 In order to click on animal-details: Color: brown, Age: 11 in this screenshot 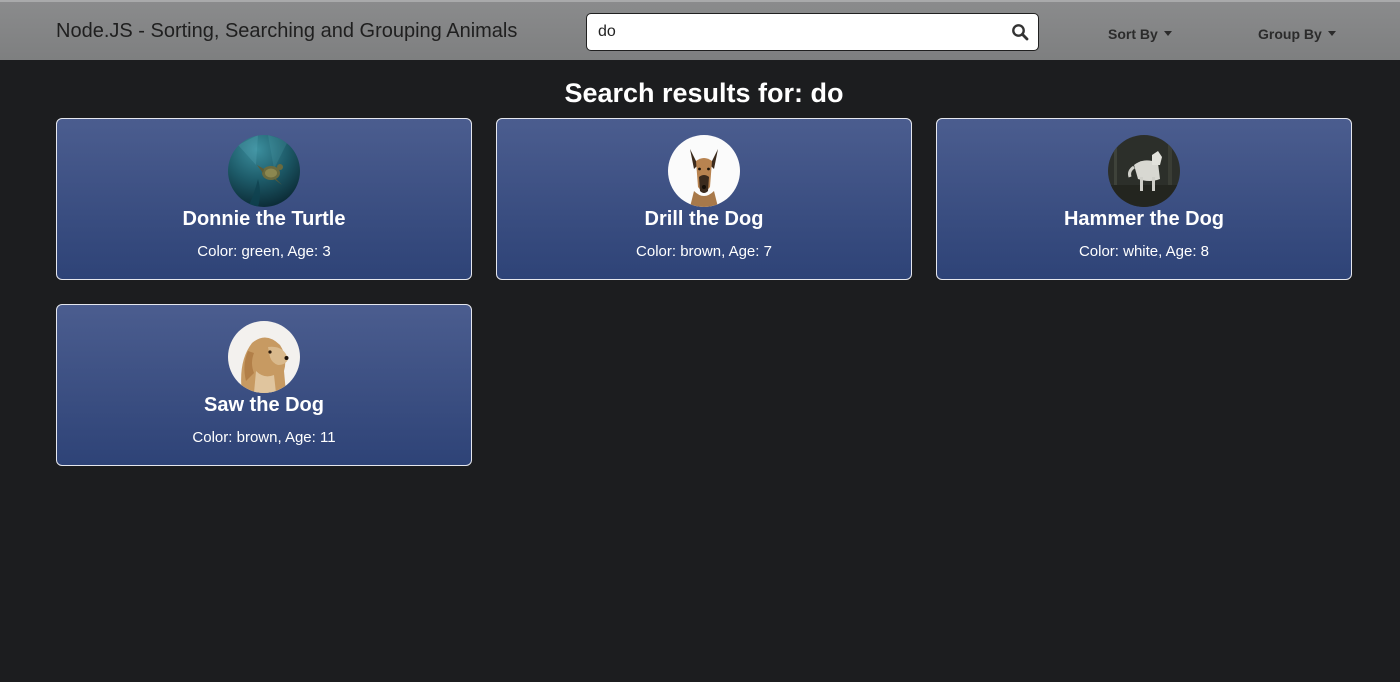, I will do `click(264, 437)`.